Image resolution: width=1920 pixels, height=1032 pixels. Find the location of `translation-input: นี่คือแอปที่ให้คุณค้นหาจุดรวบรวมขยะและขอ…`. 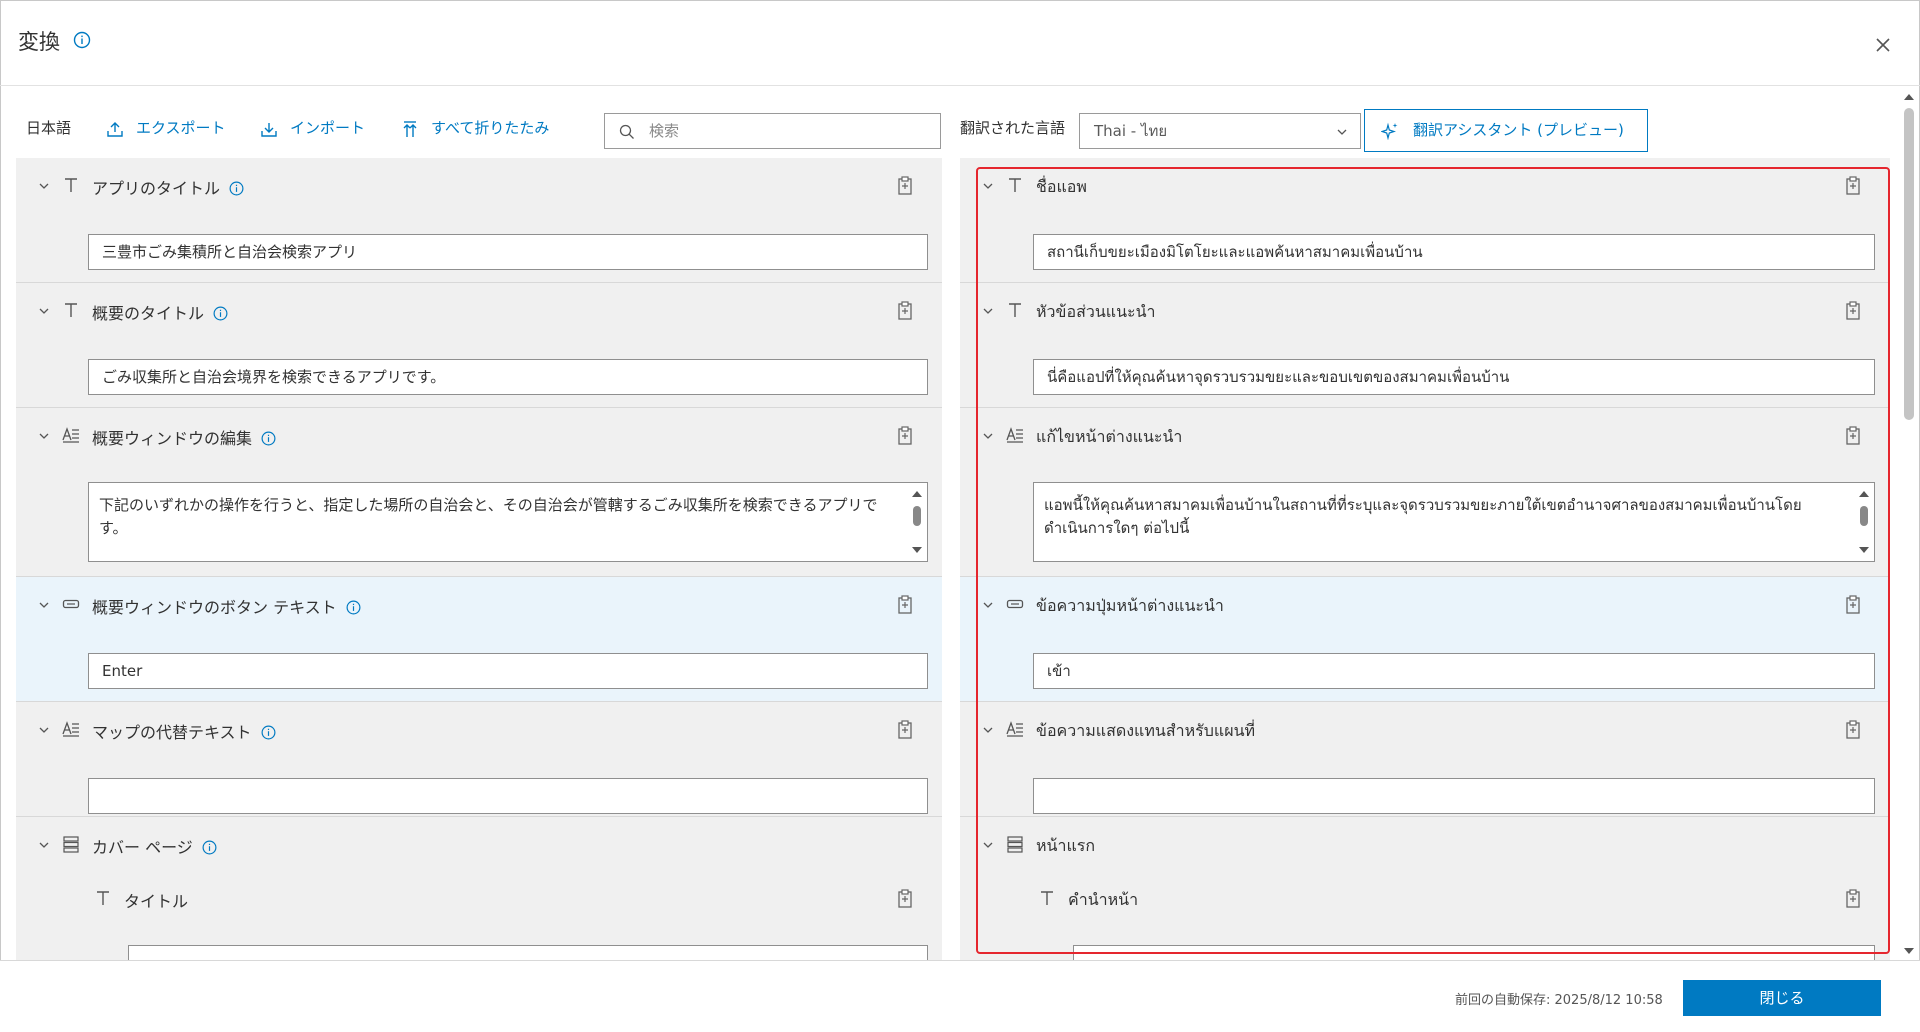

translation-input: นี่คือแอปที่ให้คุณค้นหาจุดรวบรวมขยะและขอ… is located at coordinates (1454, 377).